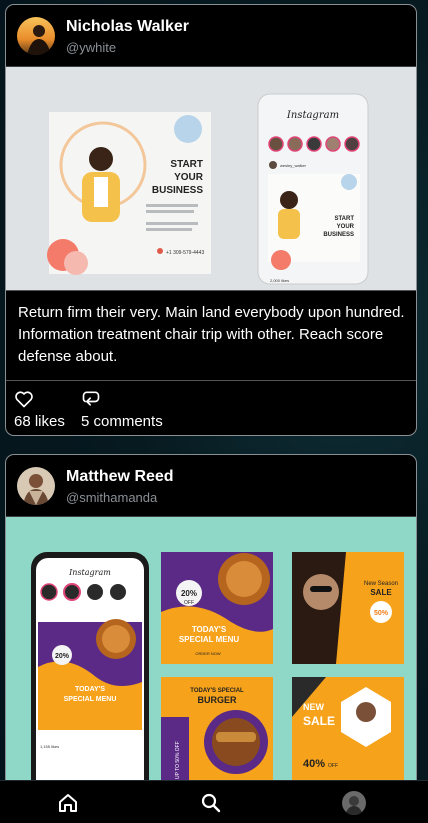 This screenshot has height=823, width=428. Describe the element at coordinates (211, 486) in the screenshot. I see `post-header: Matthew Reed @smithamanda` at that location.